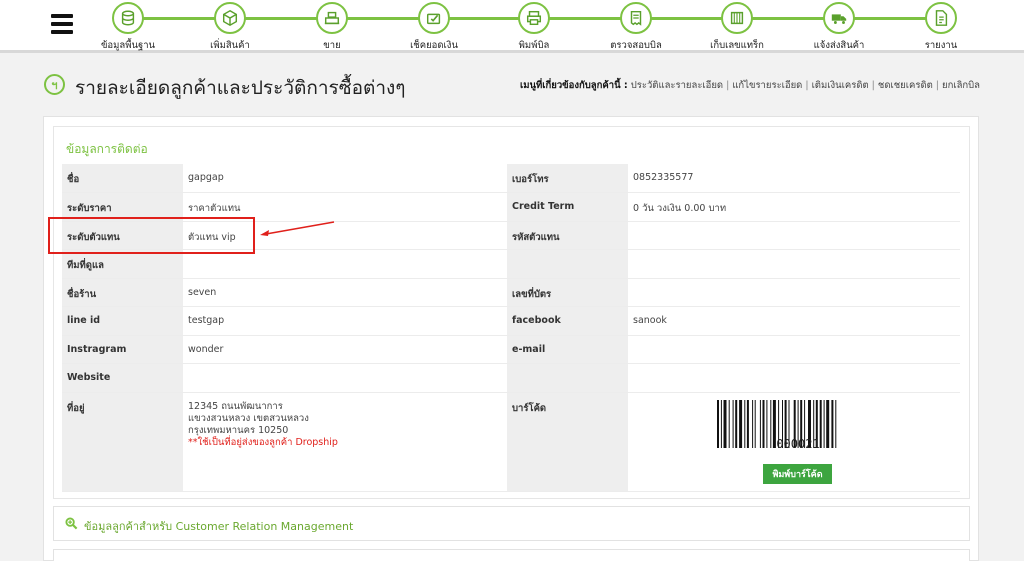 The height and width of the screenshot is (561, 1024). What do you see at coordinates (961, 85) in the screenshot?
I see `related-link-cancel-bill: ยกเลิกบิล` at bounding box center [961, 85].